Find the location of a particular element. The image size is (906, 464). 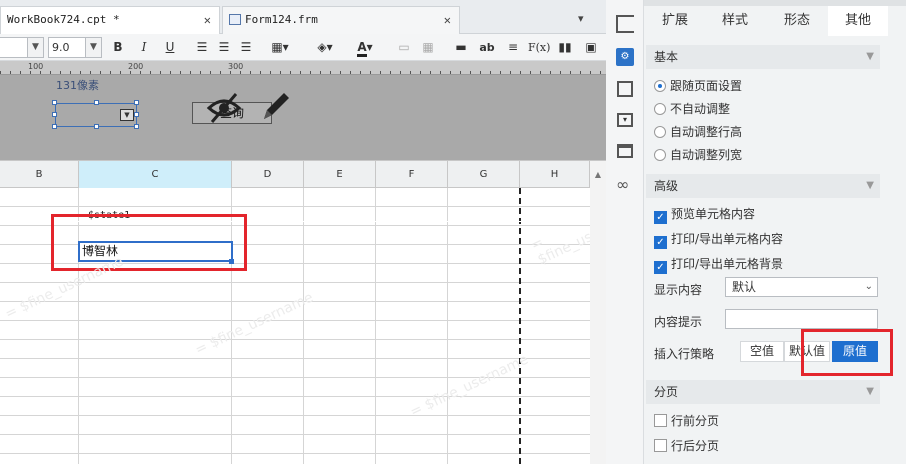

ruler-ticks is located at coordinates (303, 72).